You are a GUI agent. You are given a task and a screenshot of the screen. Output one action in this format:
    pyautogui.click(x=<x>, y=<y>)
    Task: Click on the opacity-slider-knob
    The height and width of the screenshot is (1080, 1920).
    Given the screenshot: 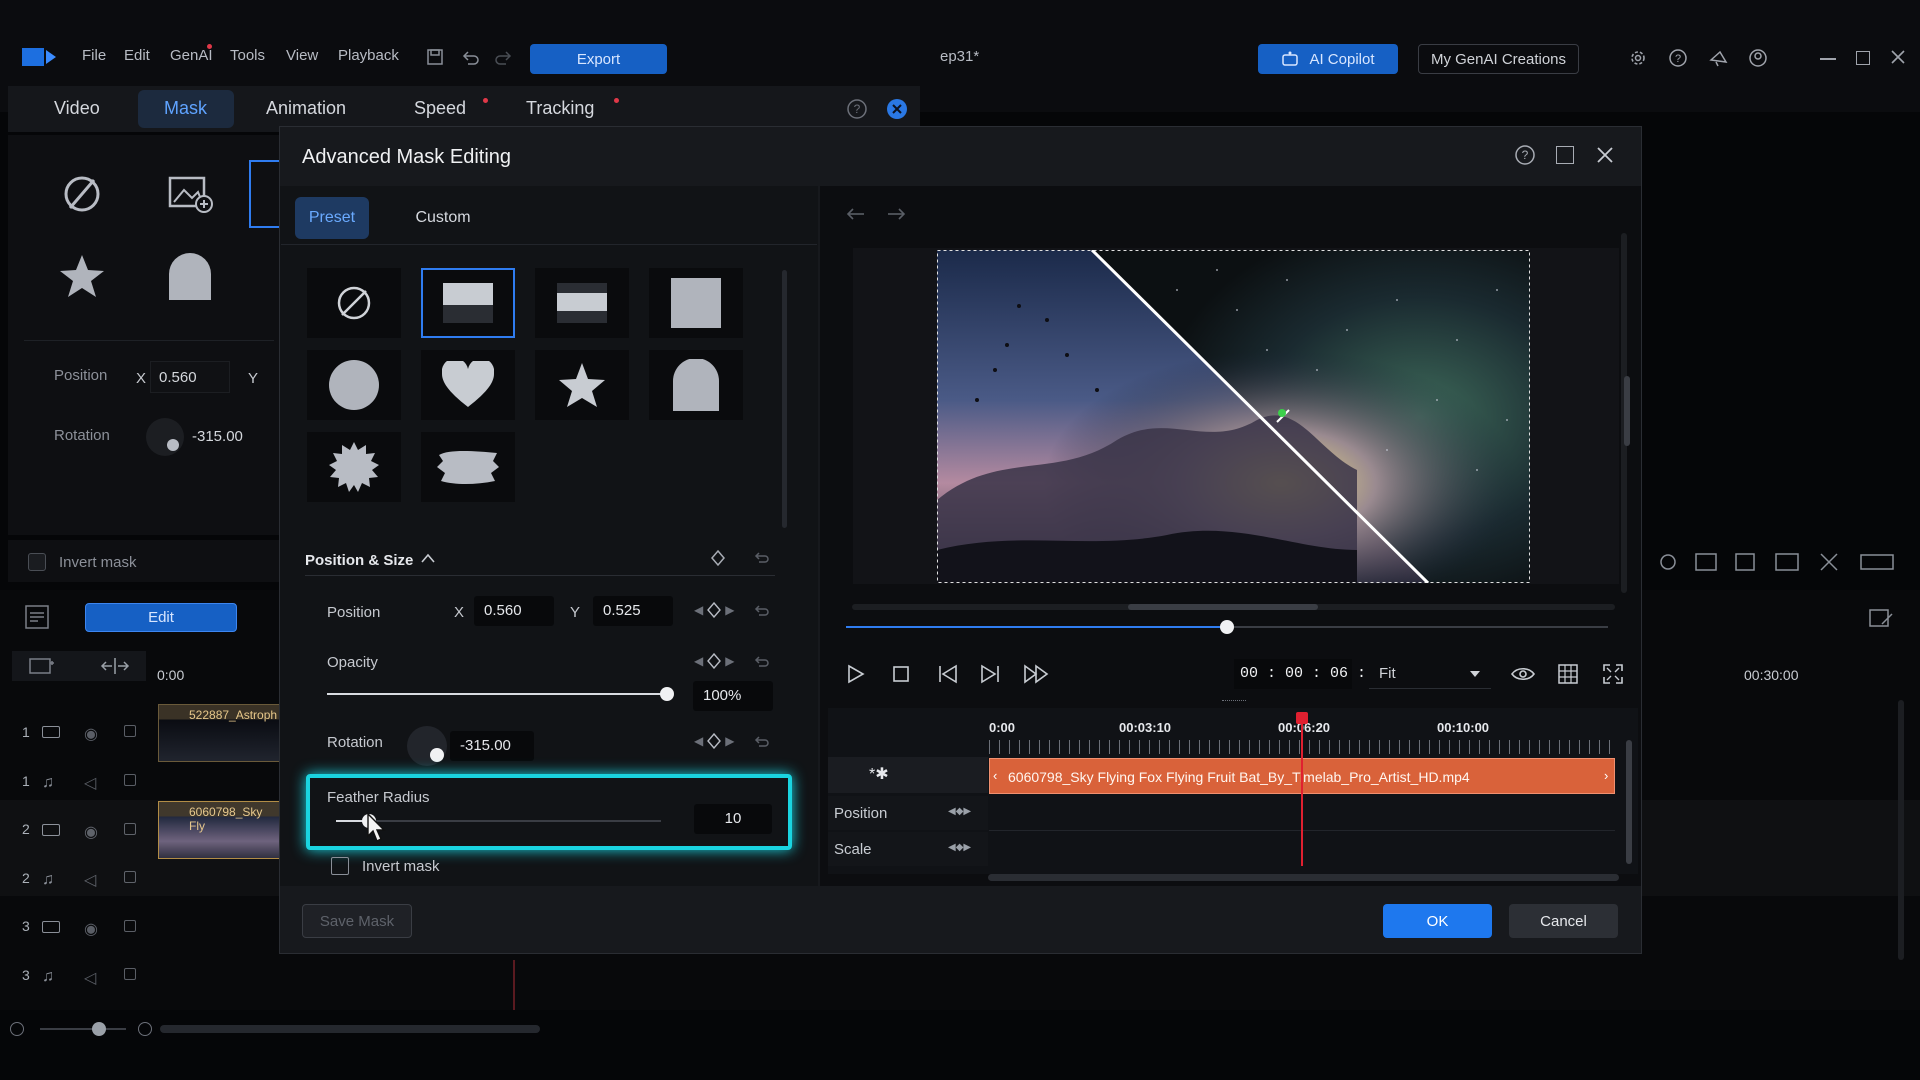 What is the action you would take?
    pyautogui.click(x=667, y=694)
    